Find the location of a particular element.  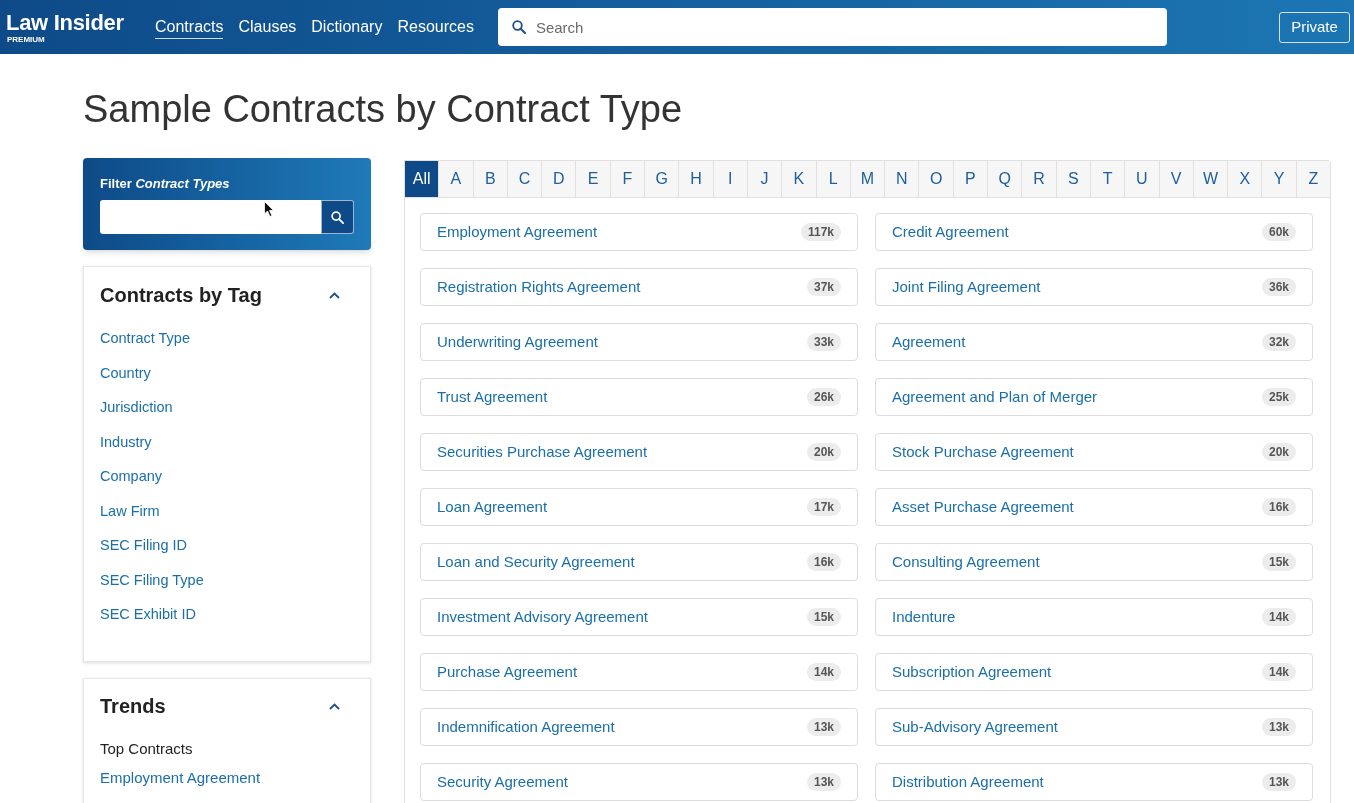

letter-tab: D is located at coordinates (558, 179).